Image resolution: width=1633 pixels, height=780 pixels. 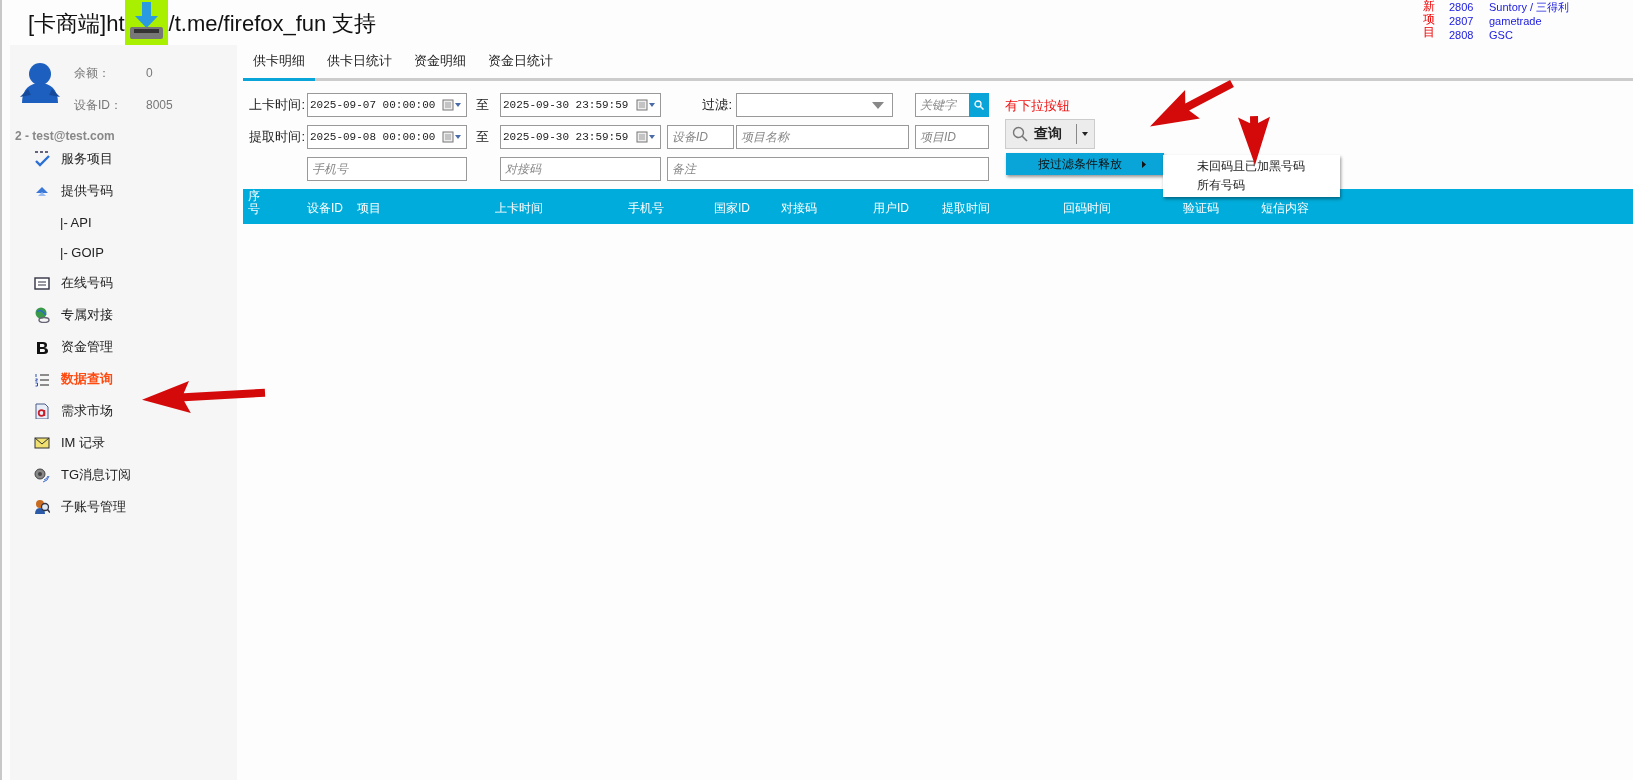 I want to click on tab: 供卡日统计, so click(x=359, y=66).